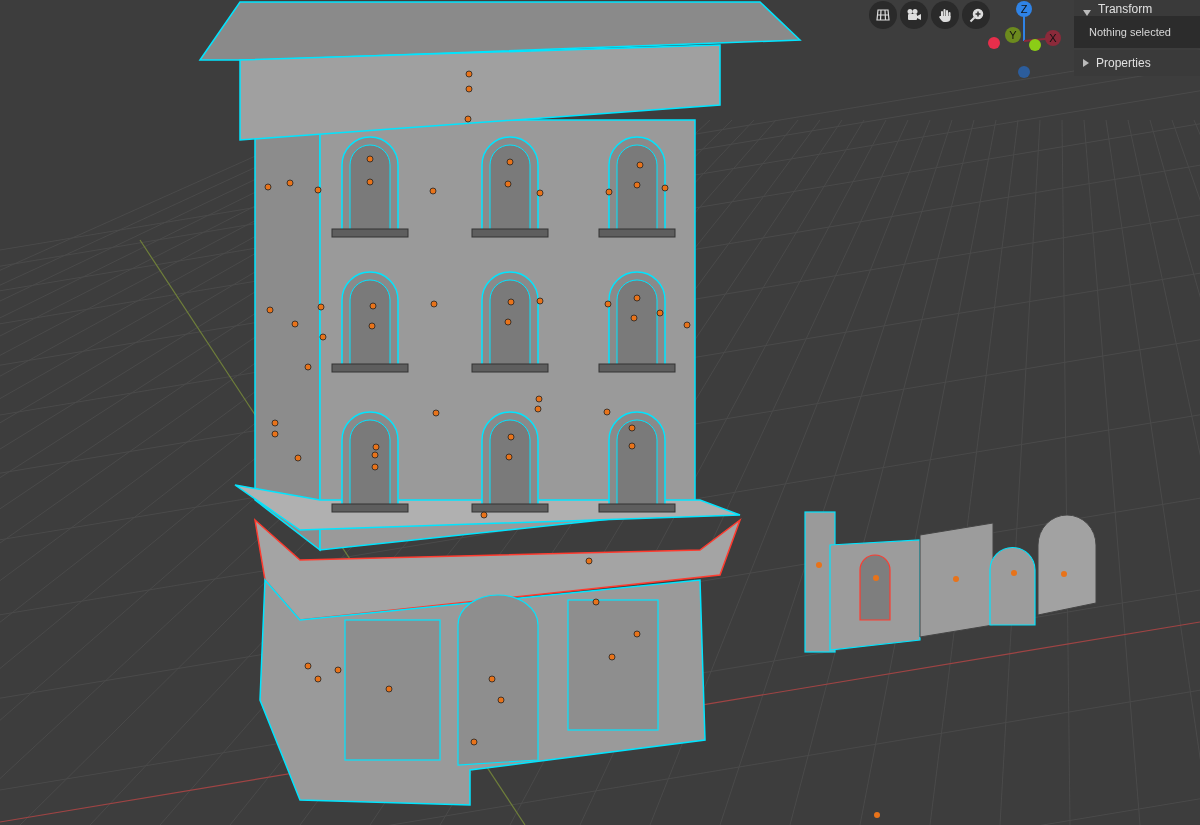  I want to click on selection-status-text: Nothing selected, so click(1129, 32).